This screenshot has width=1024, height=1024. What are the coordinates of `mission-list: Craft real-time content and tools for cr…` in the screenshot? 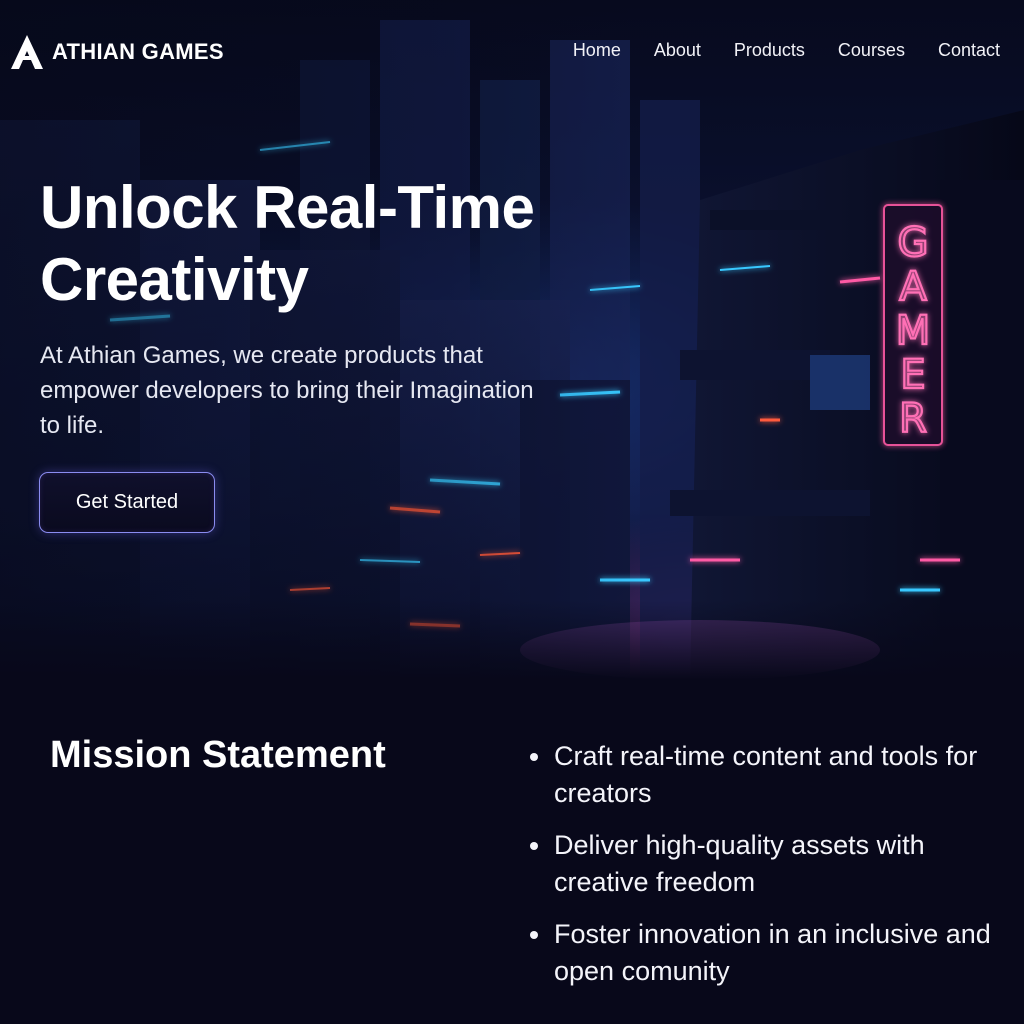 It's located at (765, 871).